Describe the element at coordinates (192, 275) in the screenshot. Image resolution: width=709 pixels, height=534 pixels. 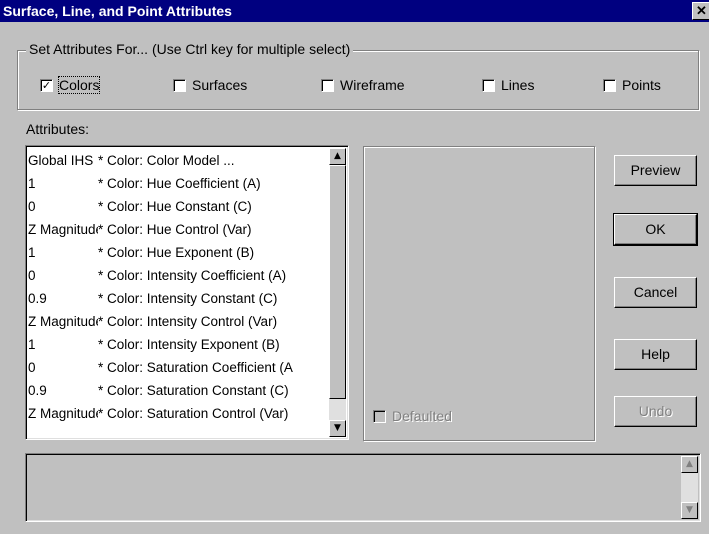
I see `attribute-name: * Color: Intensity Coefficient (A)` at that location.